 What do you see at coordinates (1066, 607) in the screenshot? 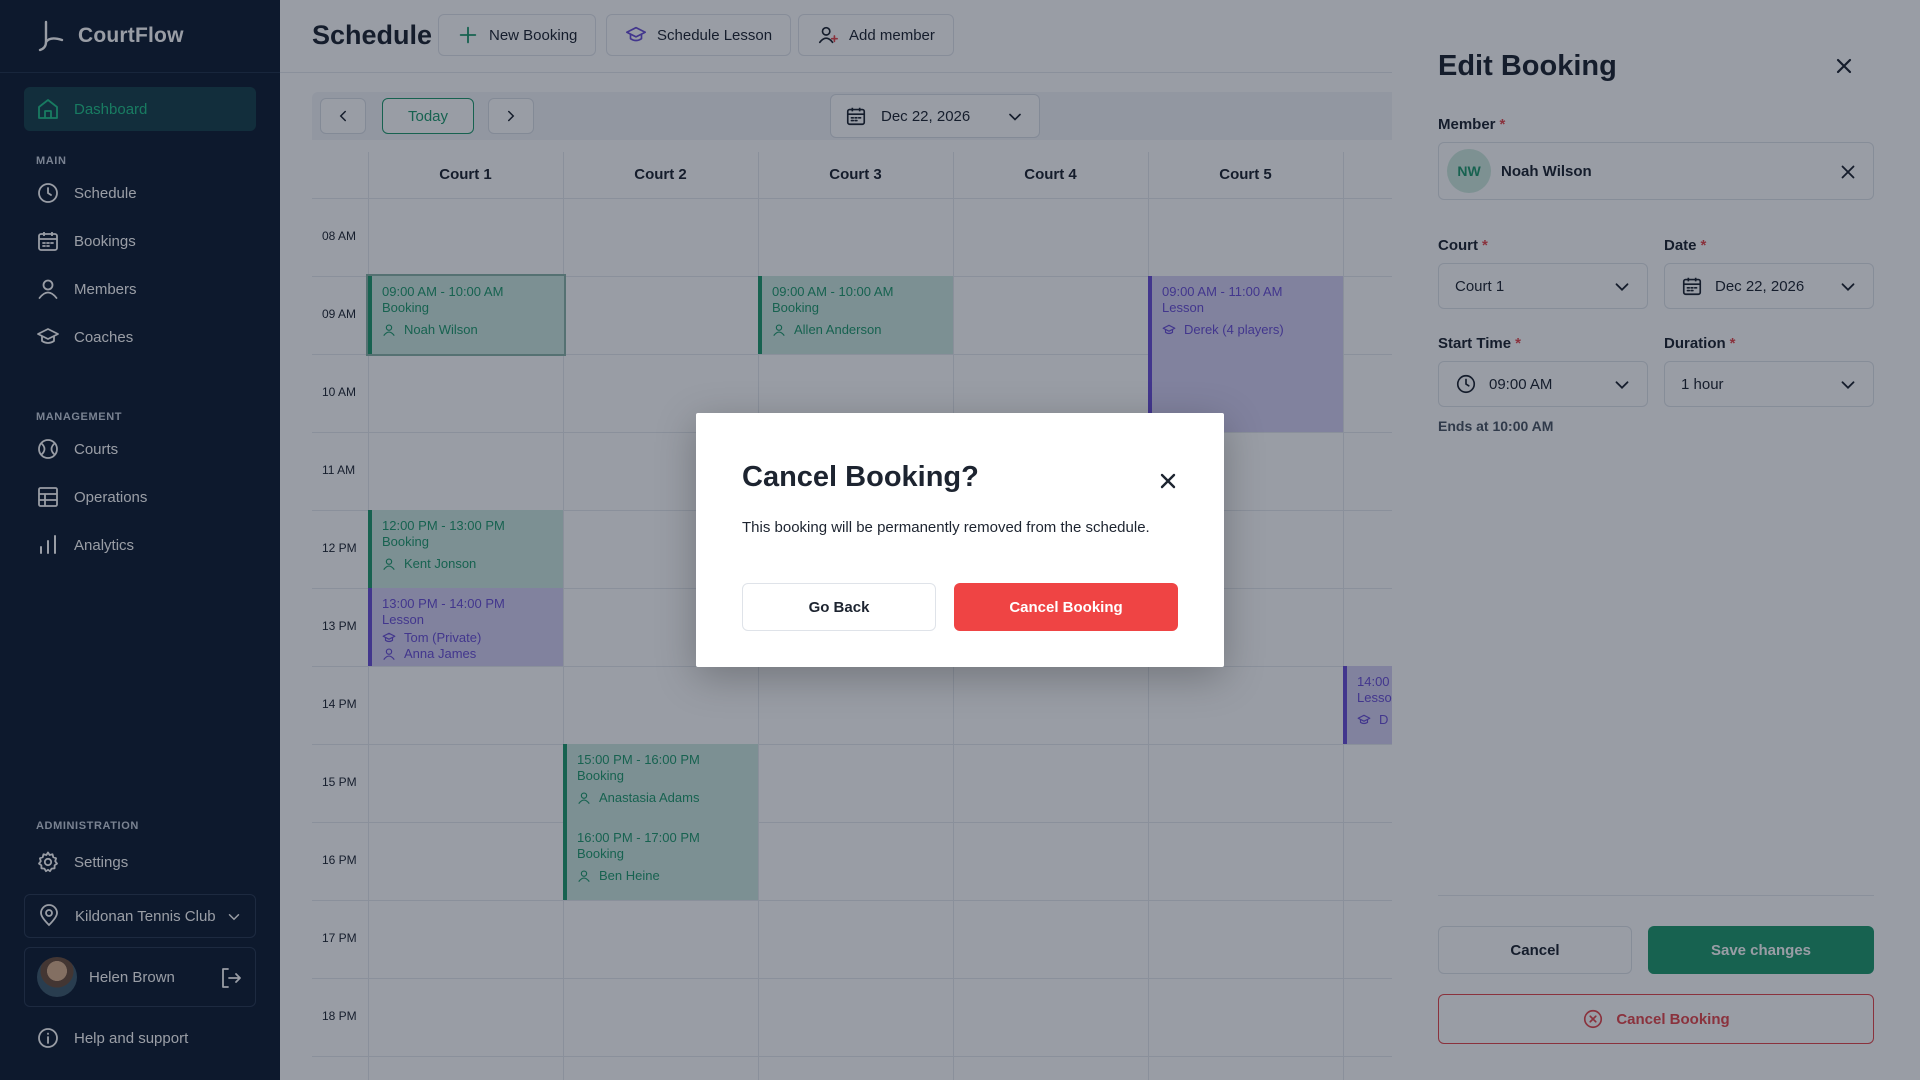
I see `confirm-cancel-booking-button: Cancel Booking` at bounding box center [1066, 607].